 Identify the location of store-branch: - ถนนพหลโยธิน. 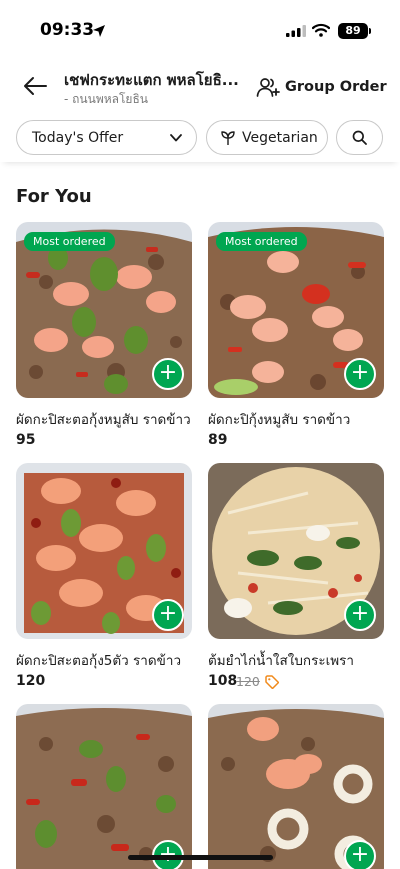
(106, 99).